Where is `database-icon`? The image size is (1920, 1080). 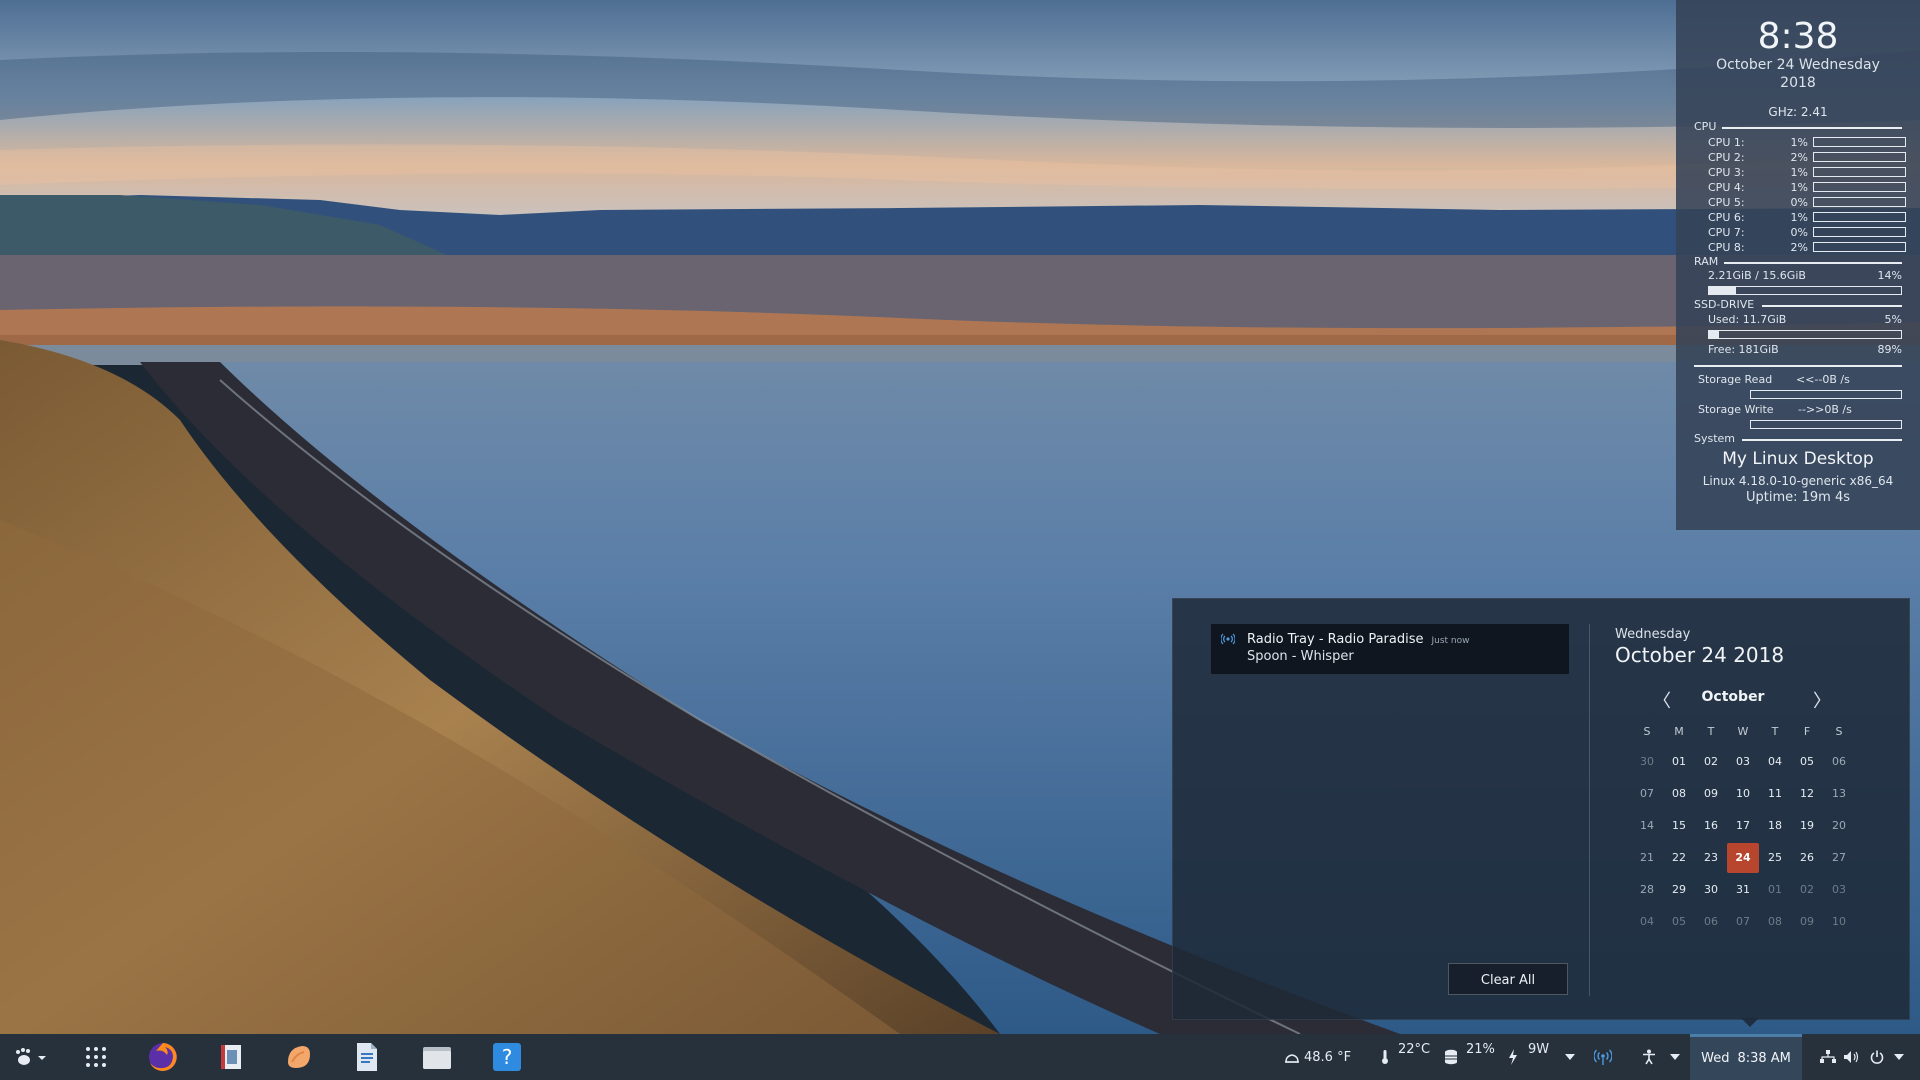
database-icon is located at coordinates (1451, 1057).